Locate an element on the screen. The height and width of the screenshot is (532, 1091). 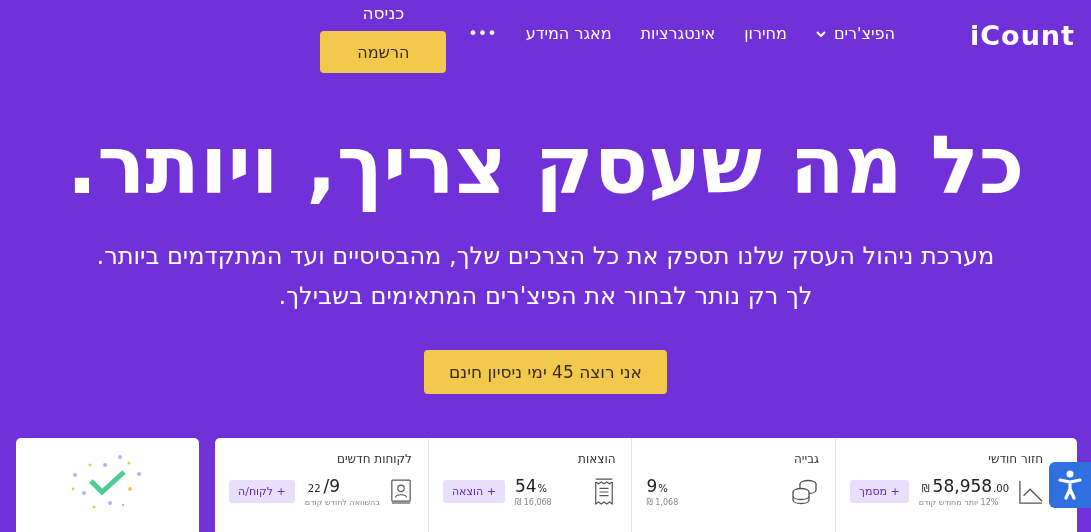
stat-value: 9% is located at coordinates (657, 486).